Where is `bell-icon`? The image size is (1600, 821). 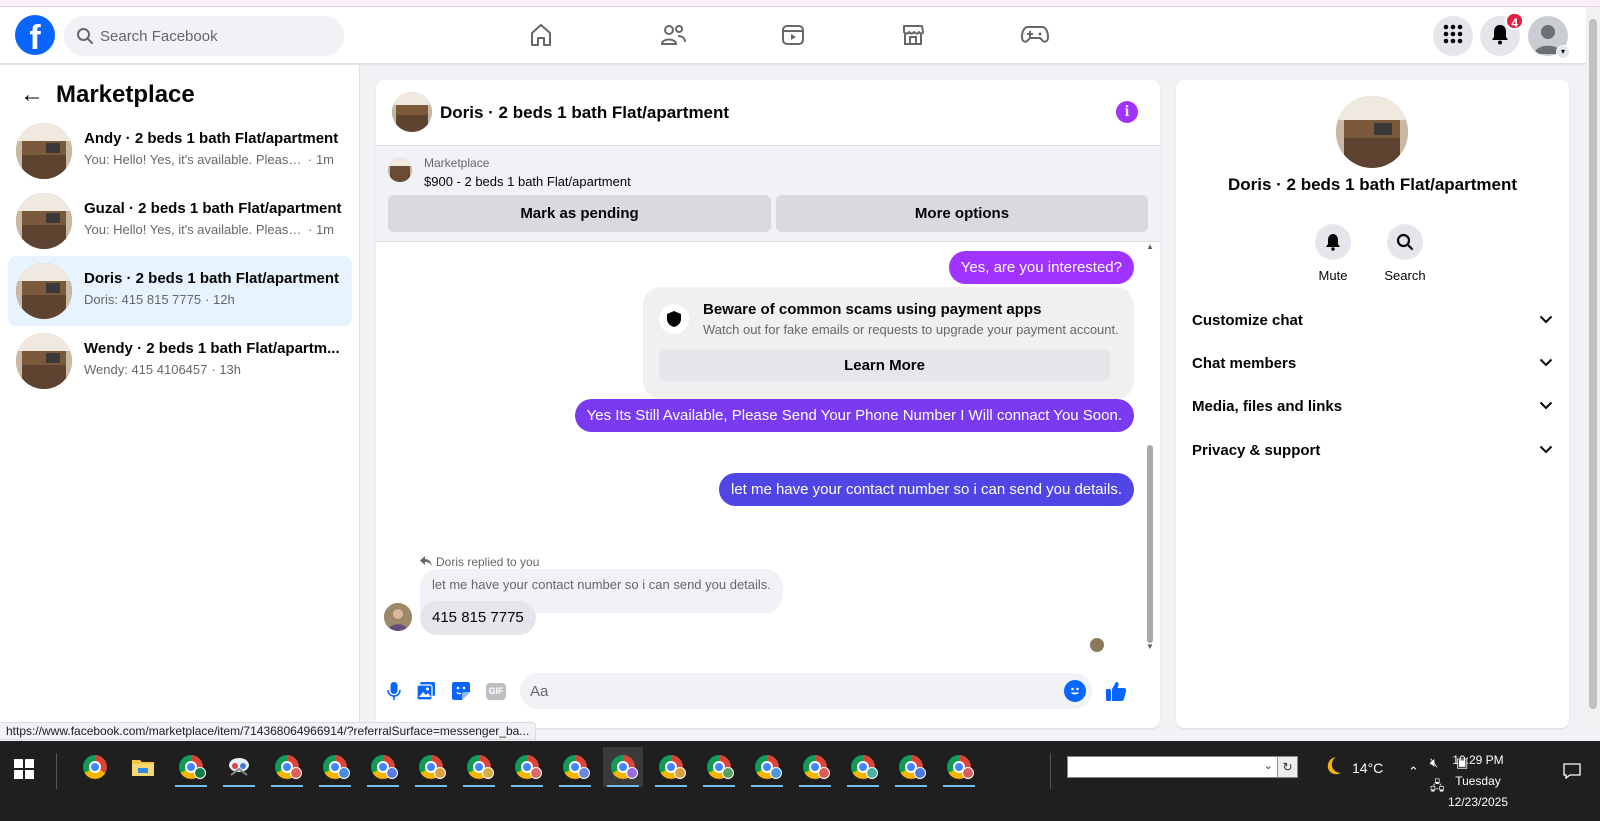 bell-icon is located at coordinates (1333, 242).